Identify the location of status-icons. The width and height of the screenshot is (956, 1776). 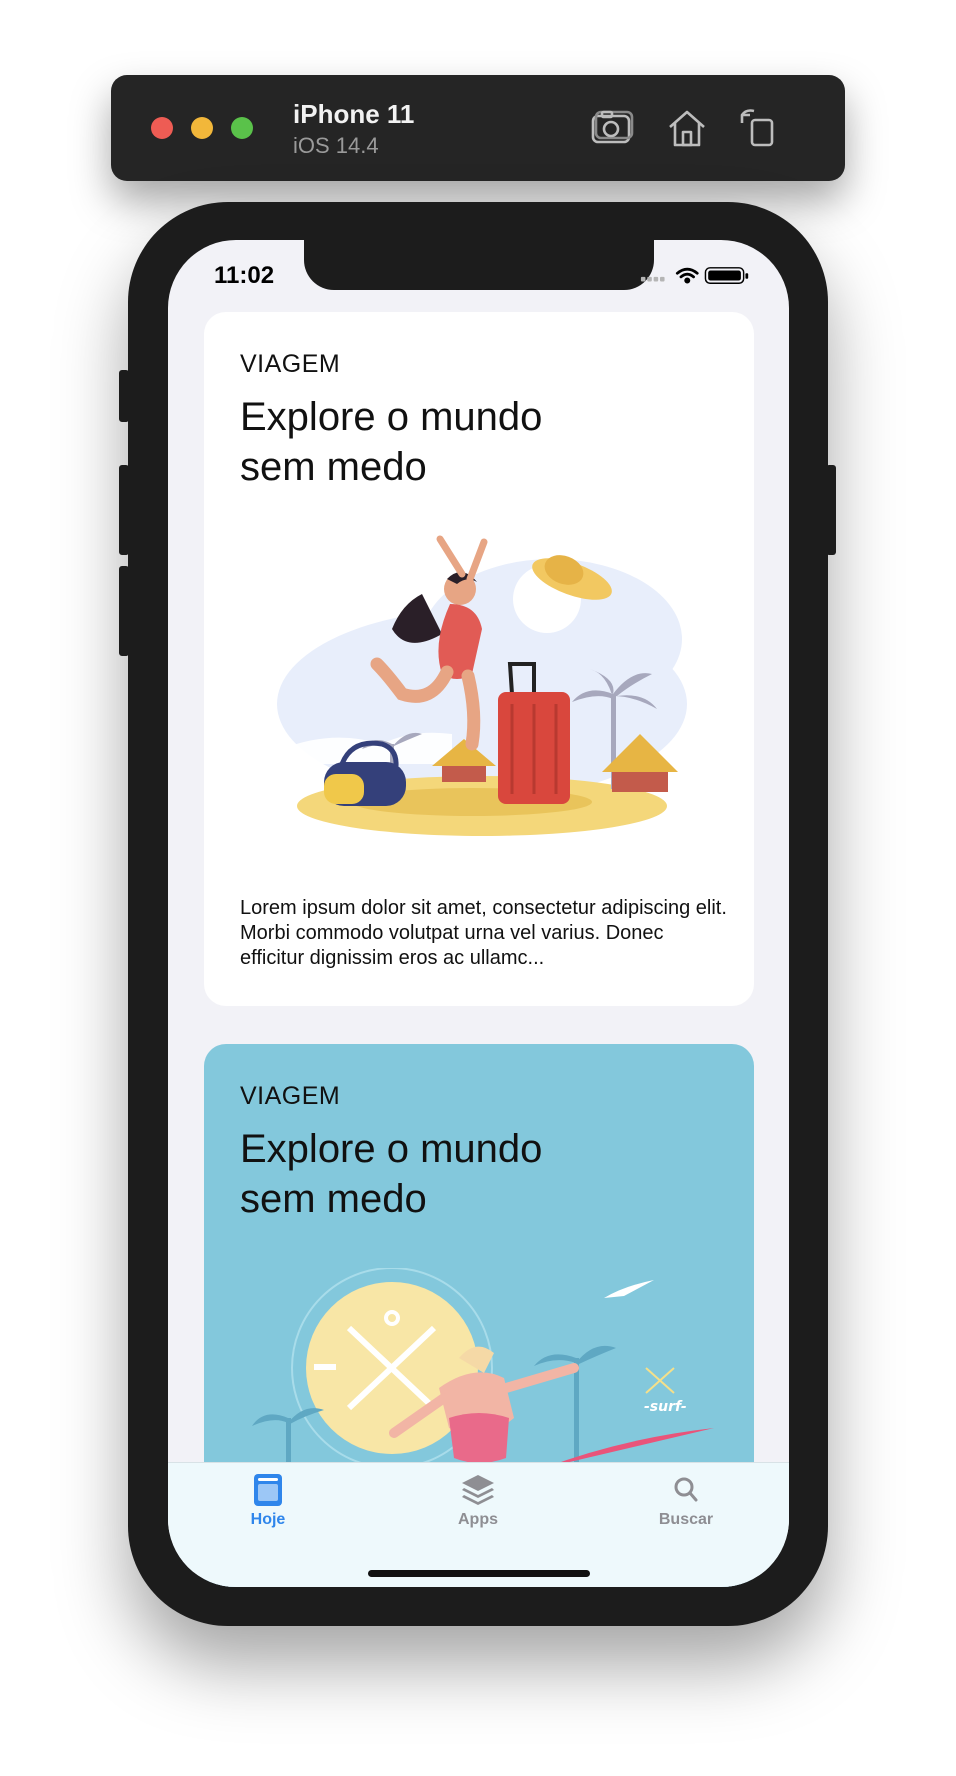
(694, 275).